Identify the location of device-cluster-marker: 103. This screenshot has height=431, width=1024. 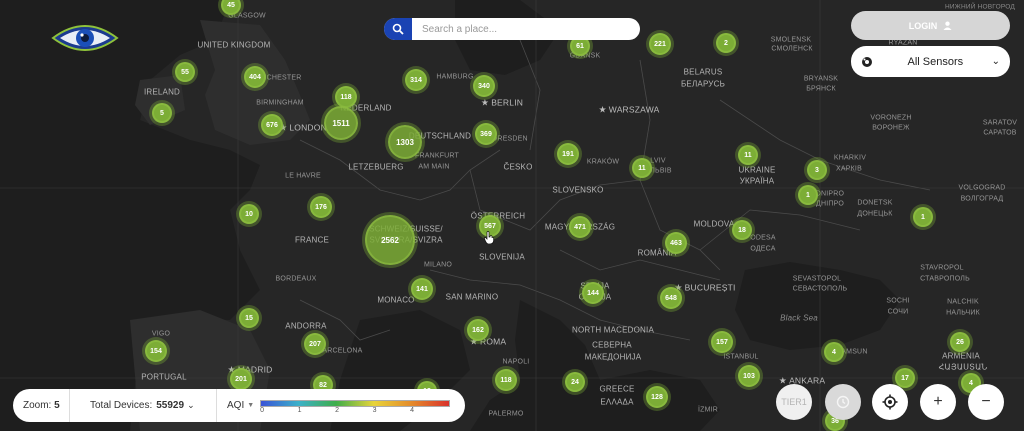
(749, 376).